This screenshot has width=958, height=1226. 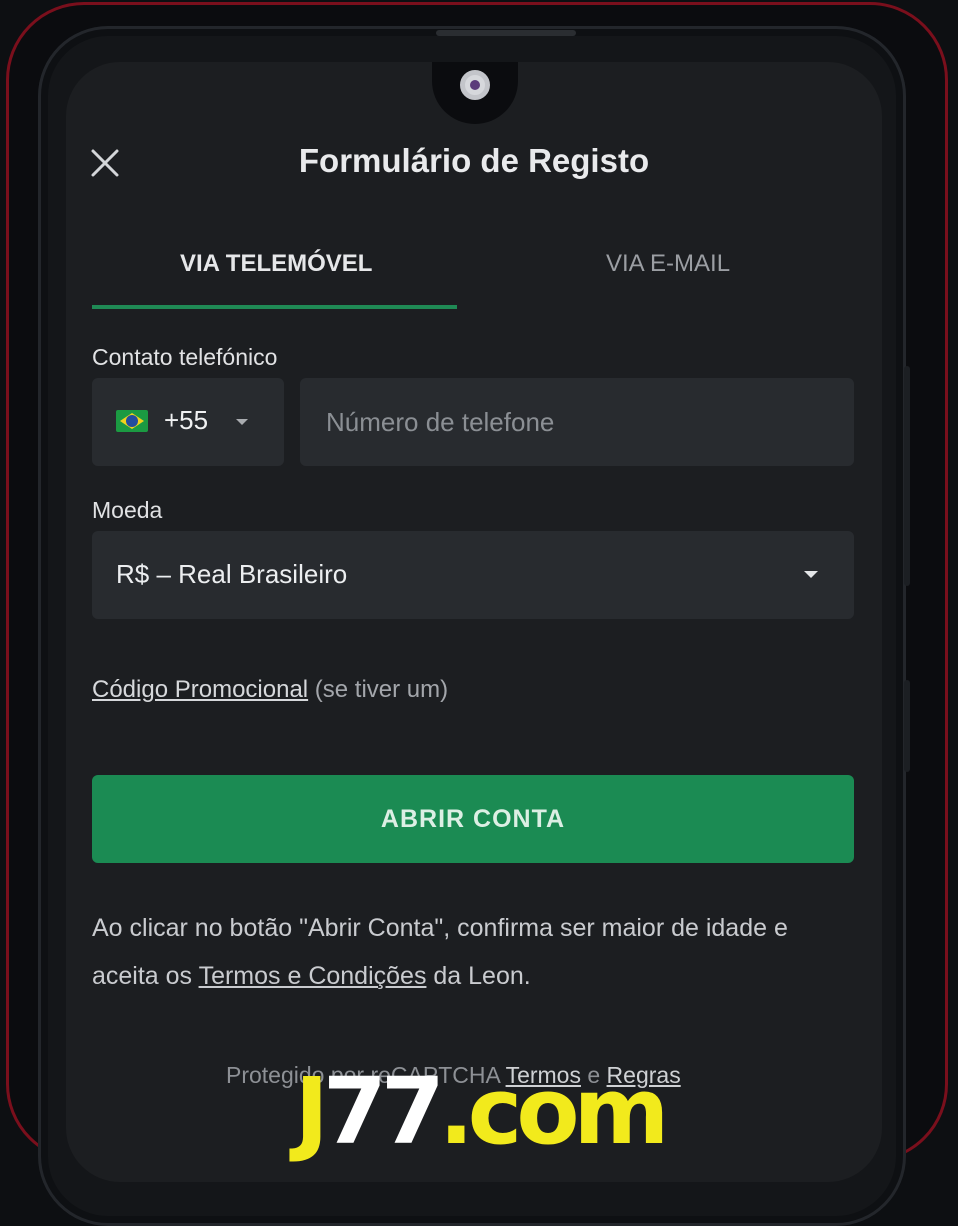 What do you see at coordinates (474, 160) in the screenshot?
I see `page-title: Formulário de Registo` at bounding box center [474, 160].